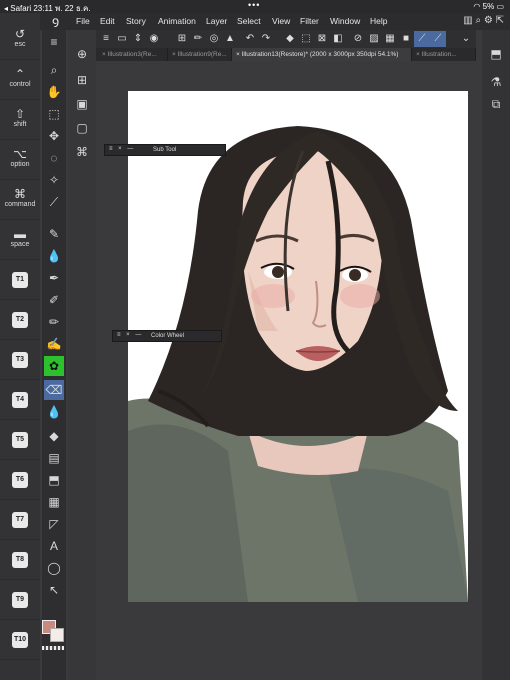 This screenshot has height=680, width=510. I want to click on menu-help: Help, so click(378, 21).